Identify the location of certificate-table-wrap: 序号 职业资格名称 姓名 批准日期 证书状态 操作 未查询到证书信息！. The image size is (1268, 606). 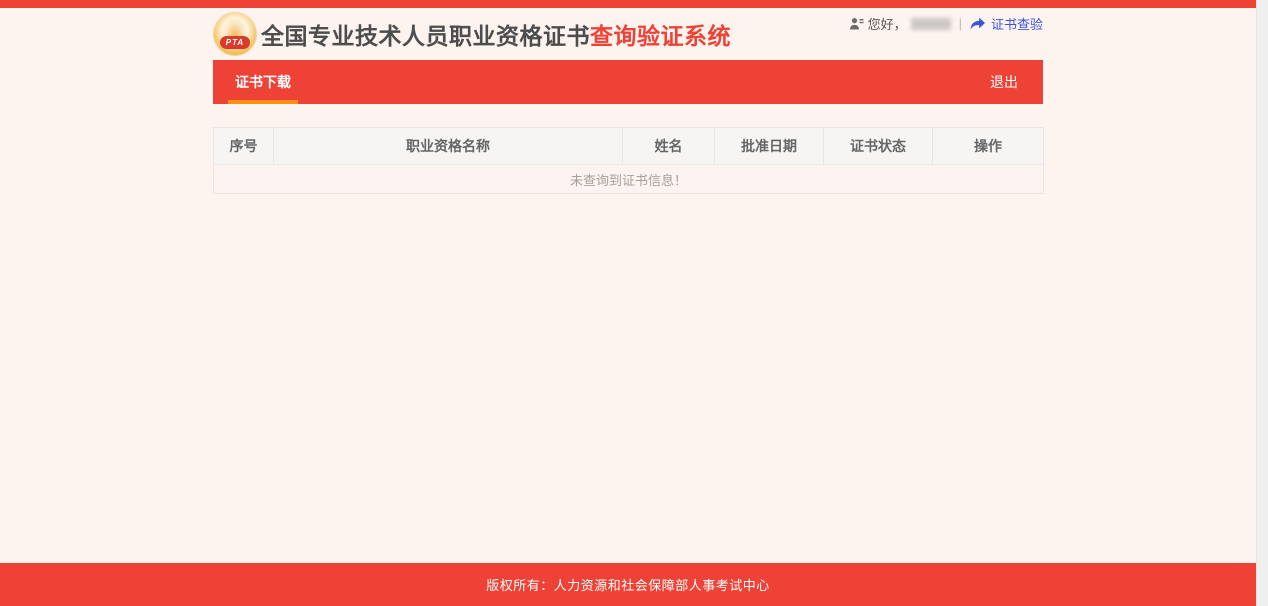
(628, 160).